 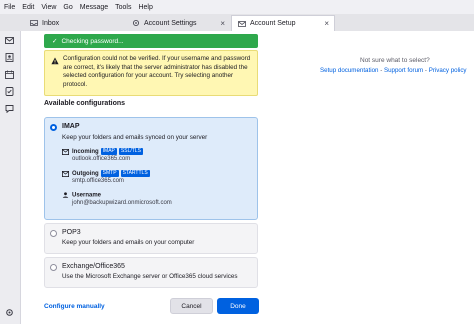 I want to click on incoming-hostname: outlook.office365.com, so click(x=101, y=159).